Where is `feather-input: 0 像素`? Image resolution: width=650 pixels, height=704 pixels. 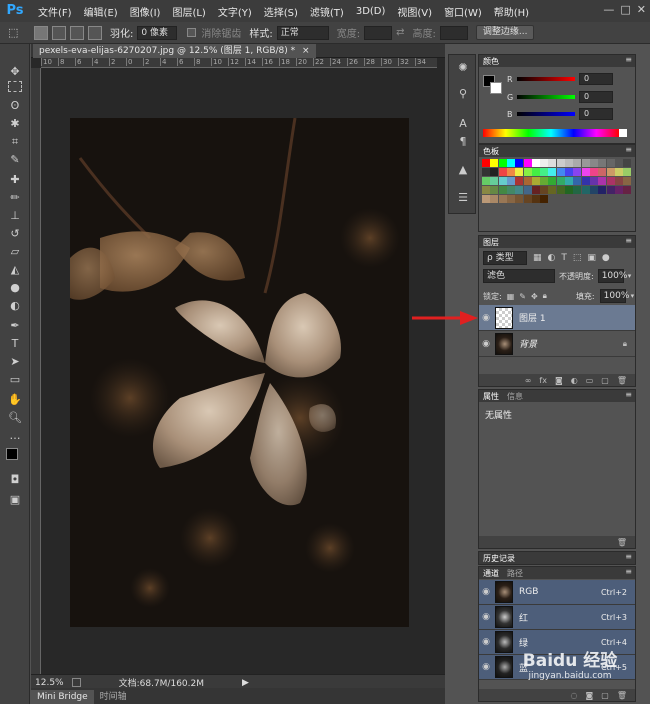
feather-input: 0 像素 is located at coordinates (157, 32).